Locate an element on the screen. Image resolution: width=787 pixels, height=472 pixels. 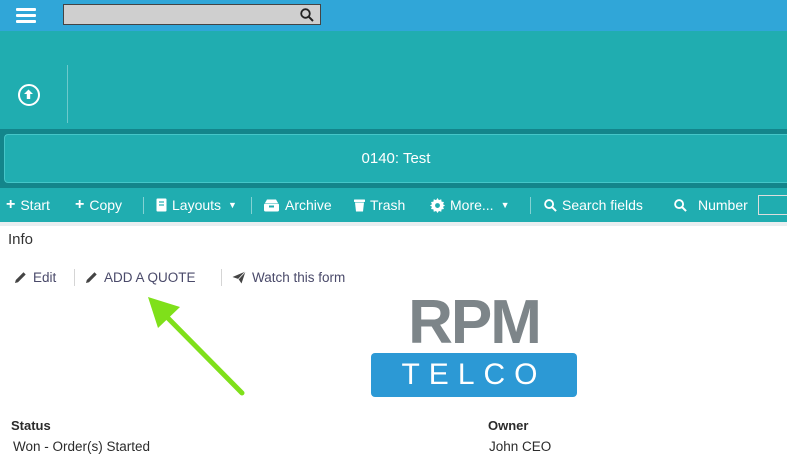
start-label: Start is located at coordinates (35, 205).